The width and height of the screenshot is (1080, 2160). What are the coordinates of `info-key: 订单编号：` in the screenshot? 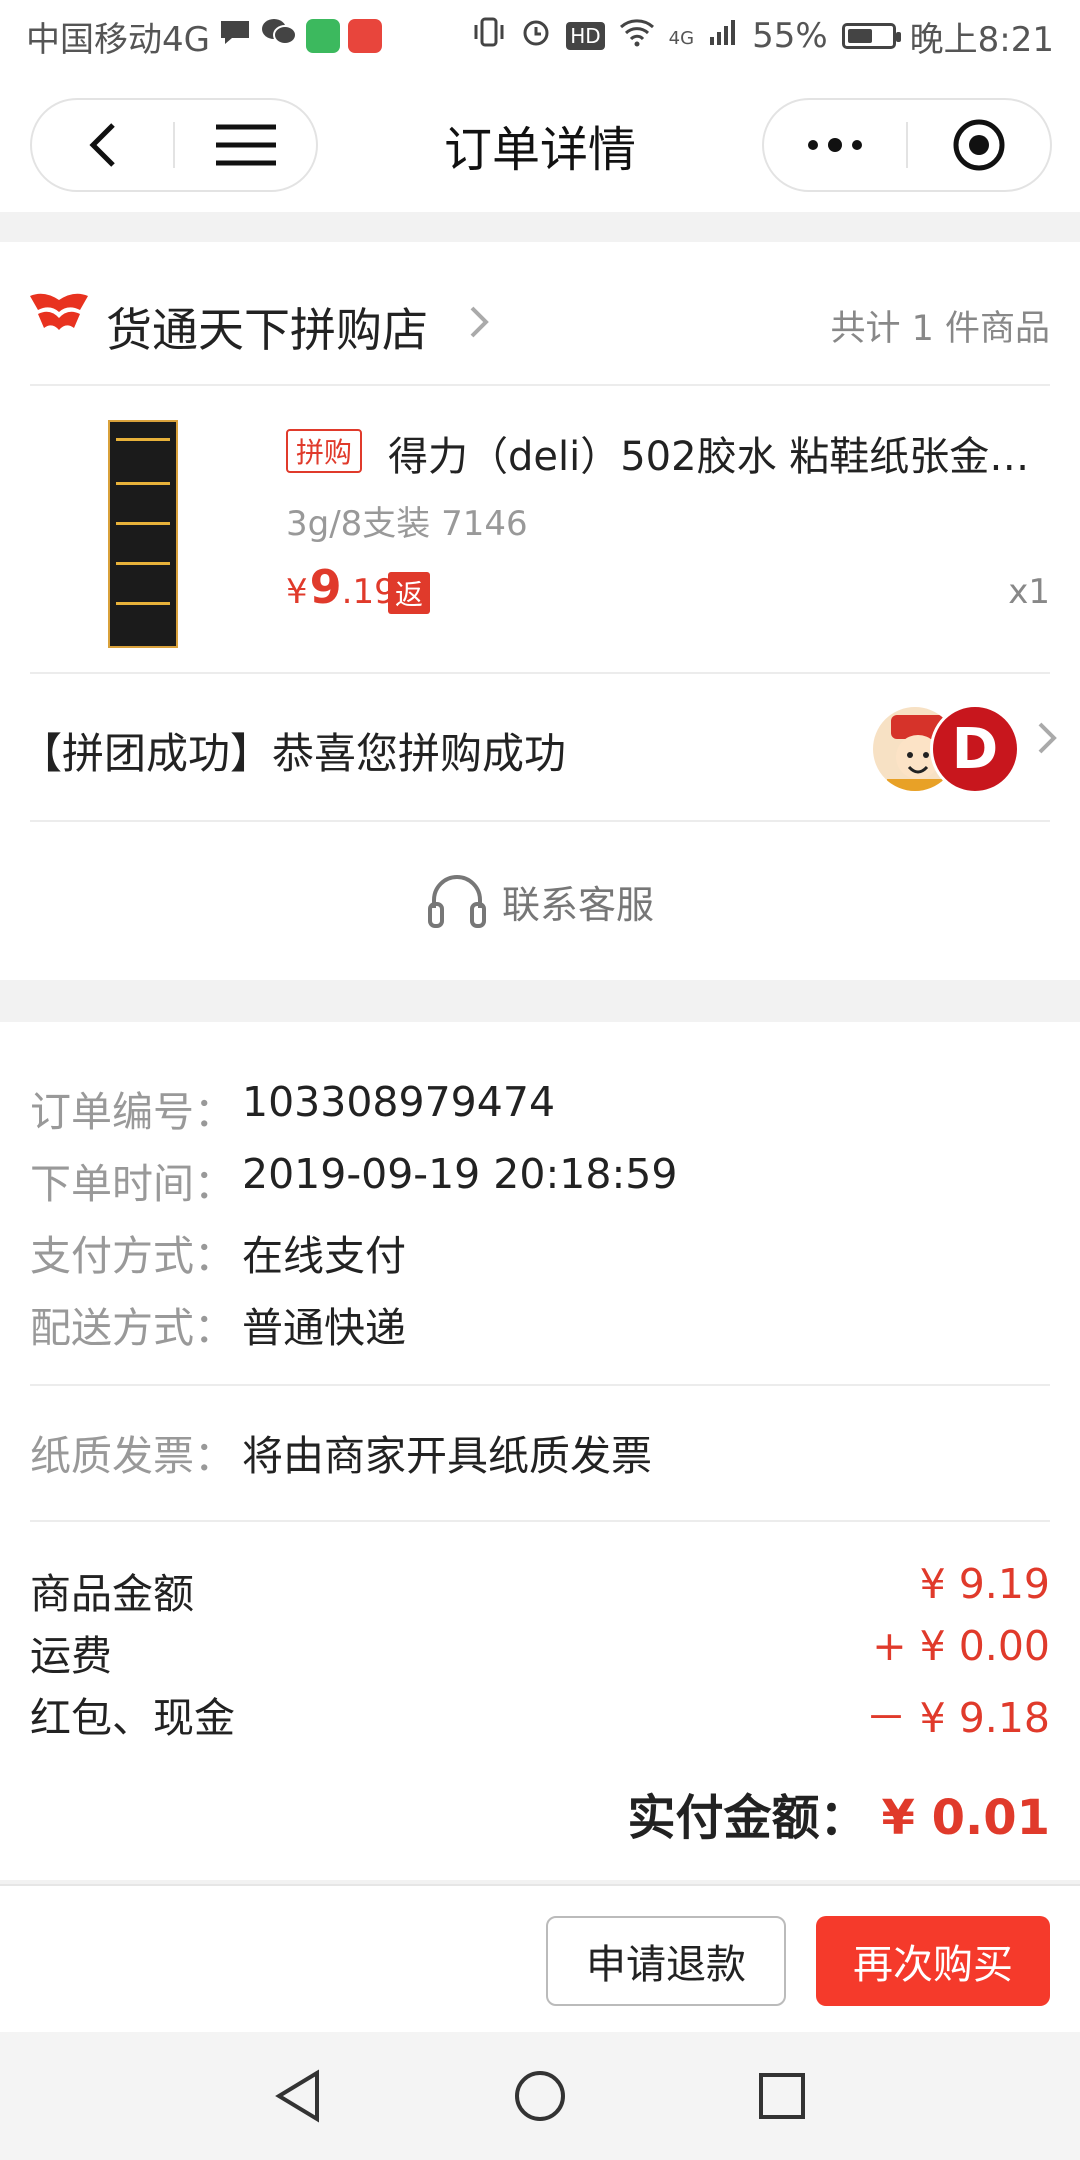 It's located at (132, 1112).